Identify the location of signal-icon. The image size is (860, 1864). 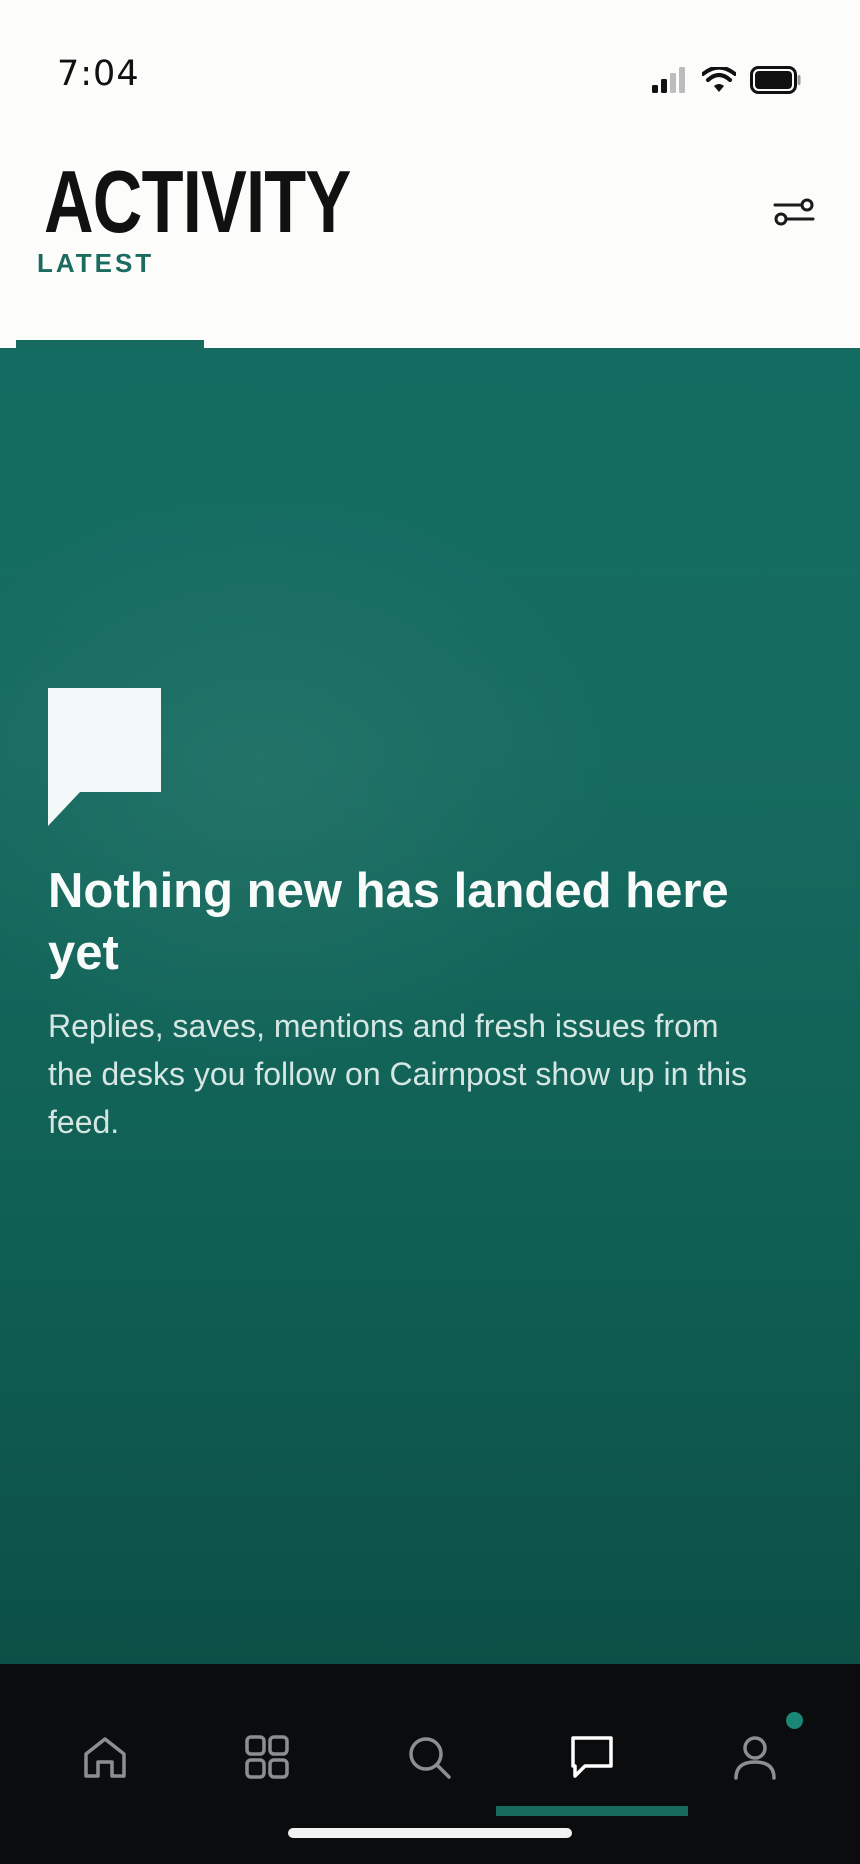
(668, 80).